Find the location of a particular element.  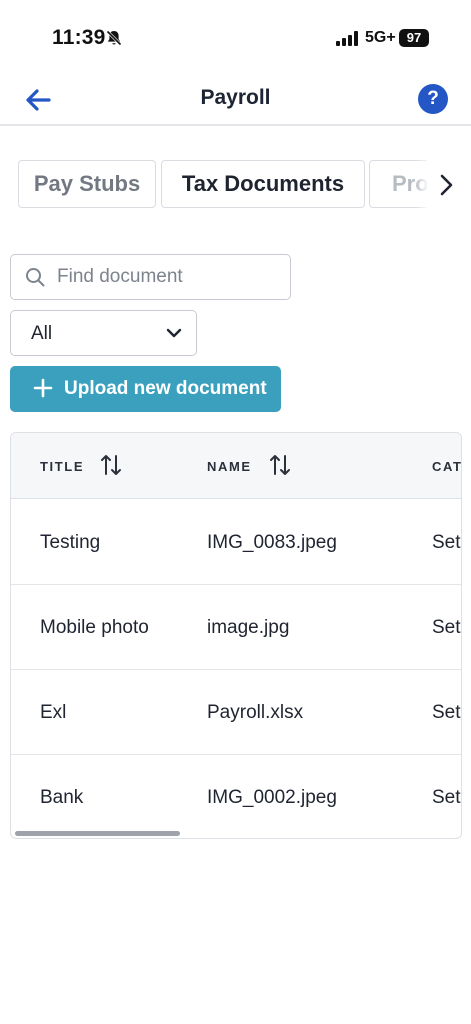

status-bar: 11:39 5G+ 97 is located at coordinates (235, 38).